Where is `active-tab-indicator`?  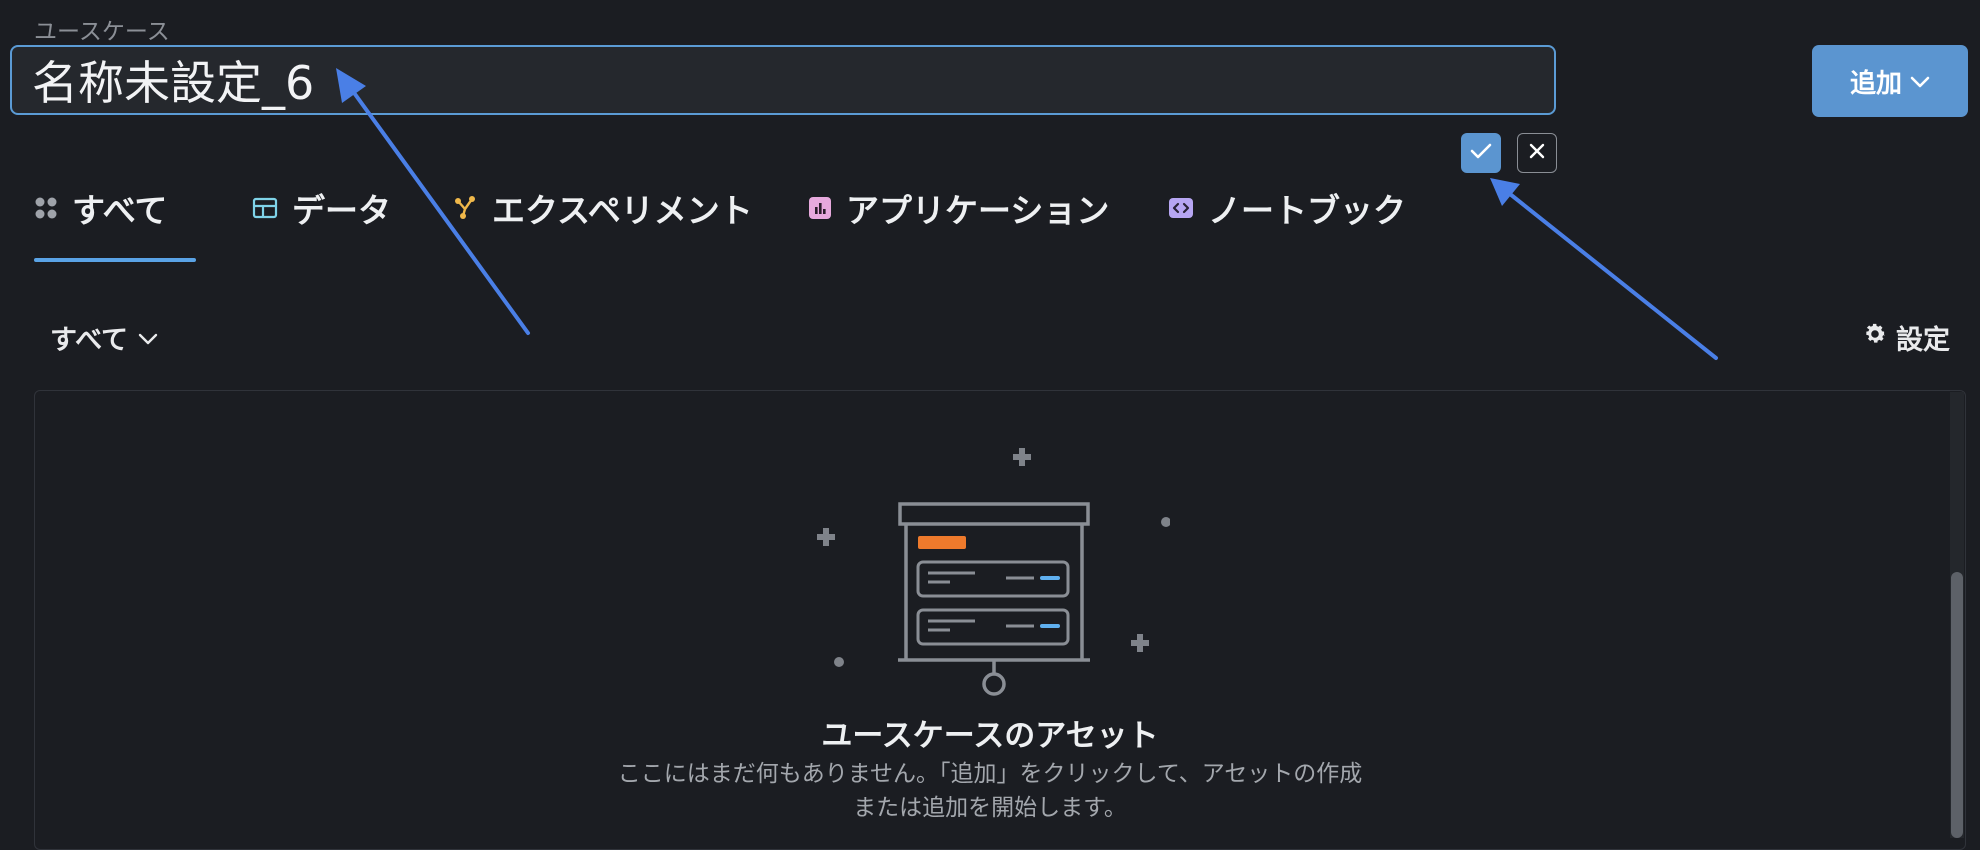
active-tab-indicator is located at coordinates (115, 260).